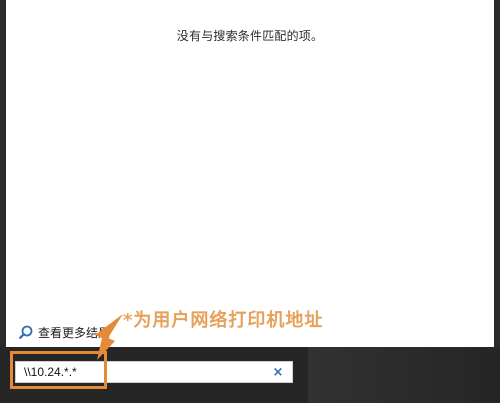 This screenshot has height=403, width=500. I want to click on close-icon: ×, so click(278, 372).